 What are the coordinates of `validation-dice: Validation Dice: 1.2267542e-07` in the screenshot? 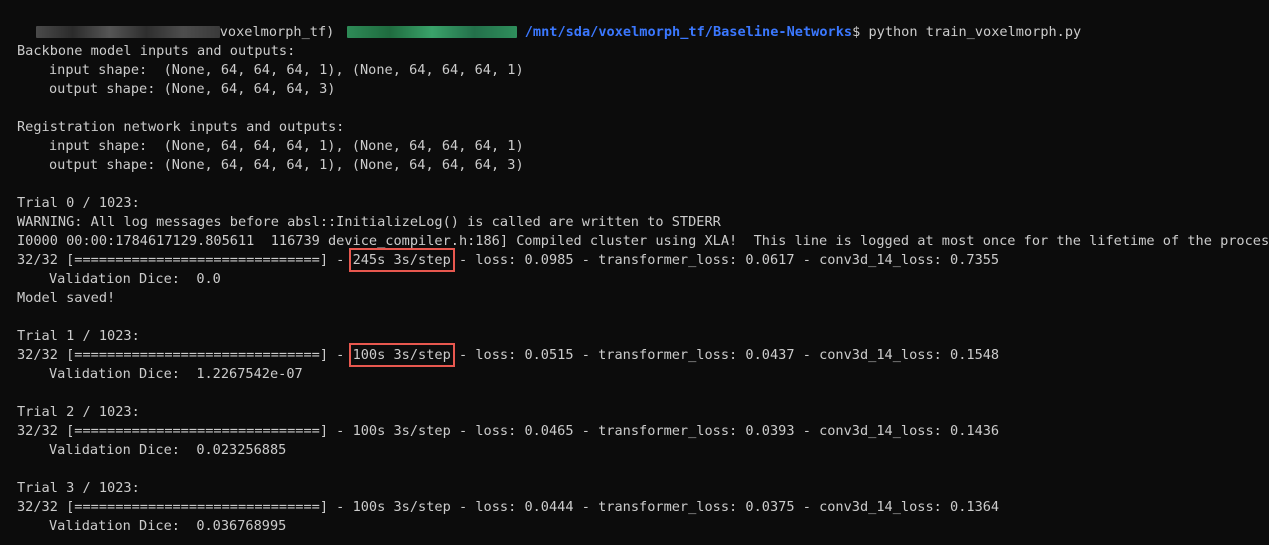 It's located at (176, 374).